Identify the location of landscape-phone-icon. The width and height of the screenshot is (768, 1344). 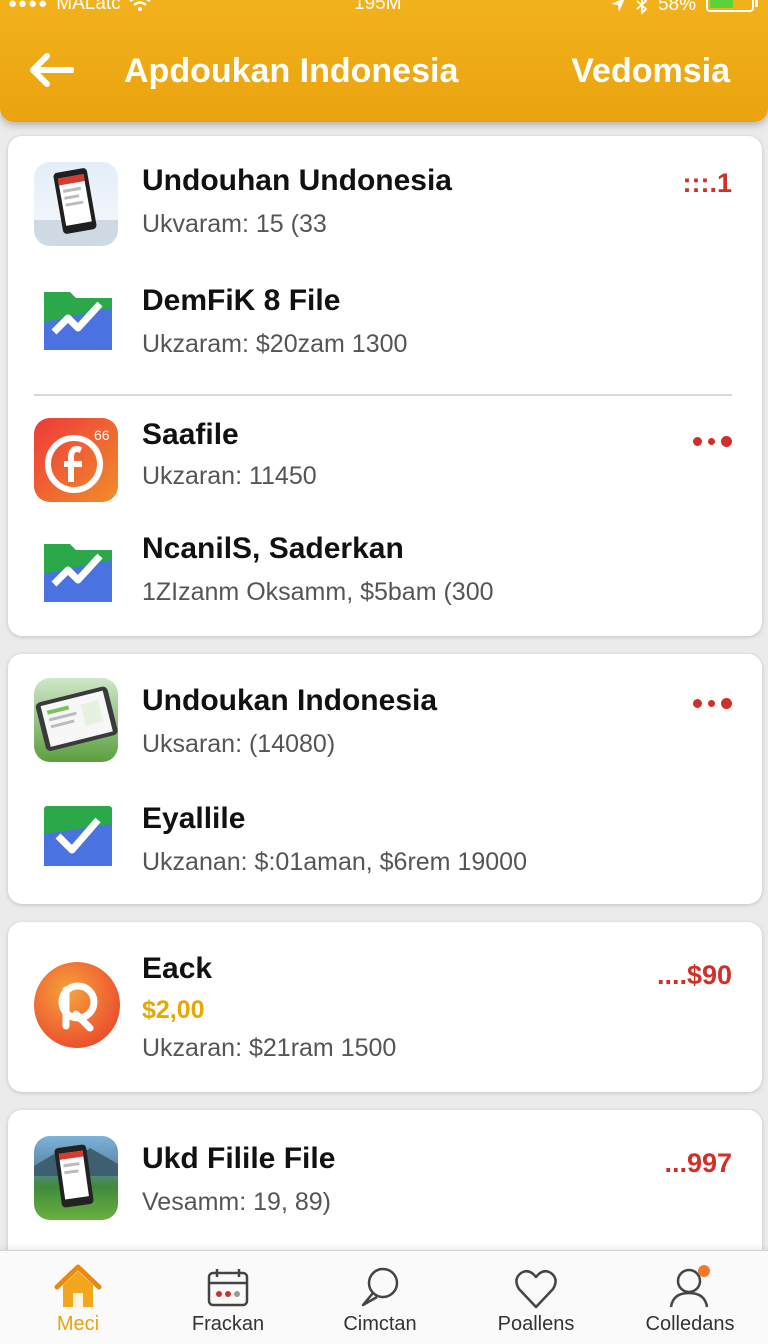
(76, 1178).